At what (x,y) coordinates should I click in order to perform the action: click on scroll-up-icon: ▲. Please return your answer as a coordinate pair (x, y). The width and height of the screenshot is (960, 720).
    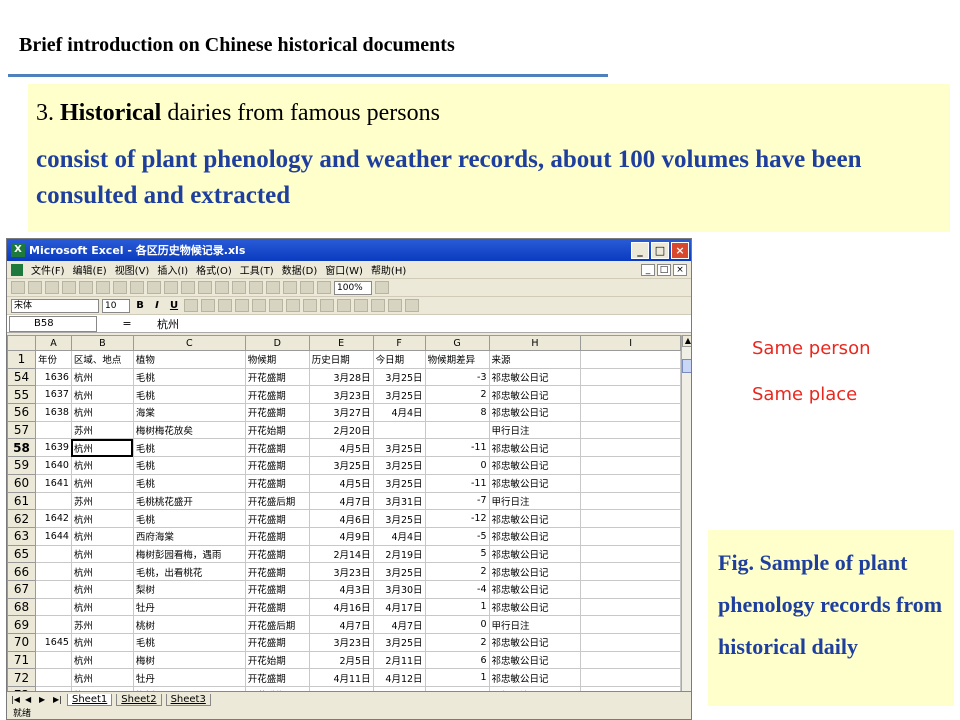
    Looking at the image, I should click on (686, 341).